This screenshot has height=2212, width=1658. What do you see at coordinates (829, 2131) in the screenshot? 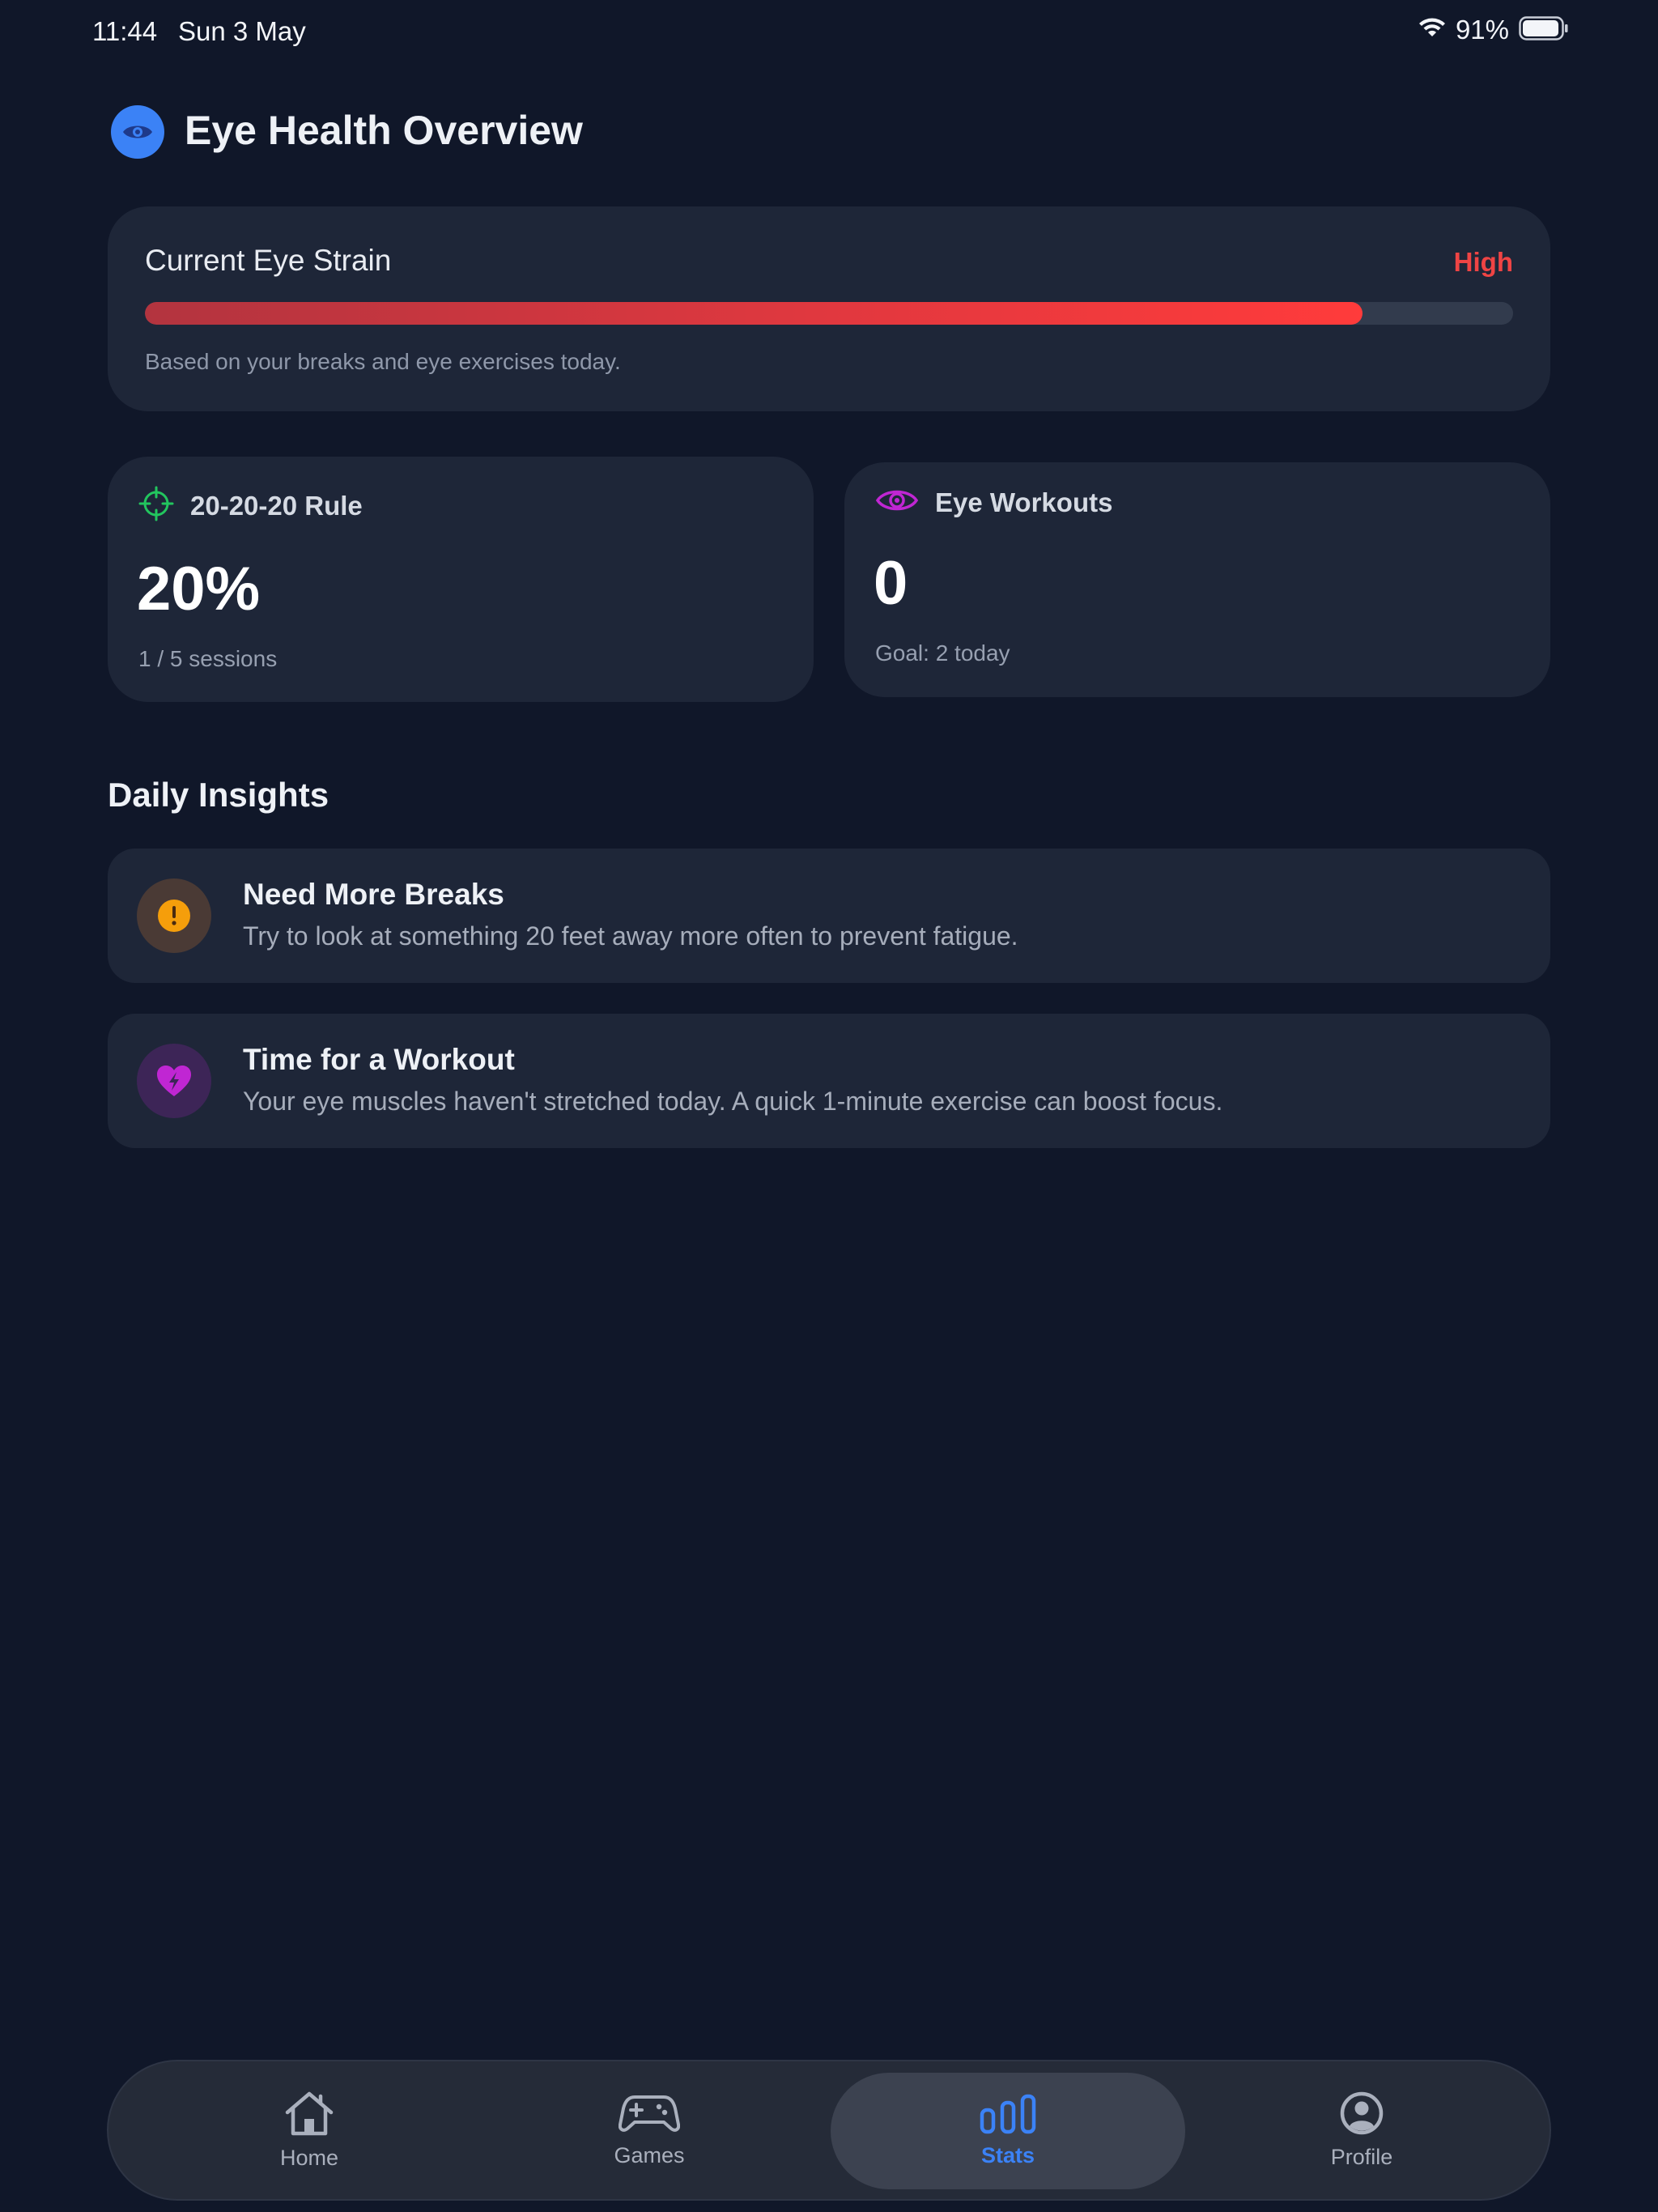
I see `bottom-tab-bar: Home Games Stats Profile` at bounding box center [829, 2131].